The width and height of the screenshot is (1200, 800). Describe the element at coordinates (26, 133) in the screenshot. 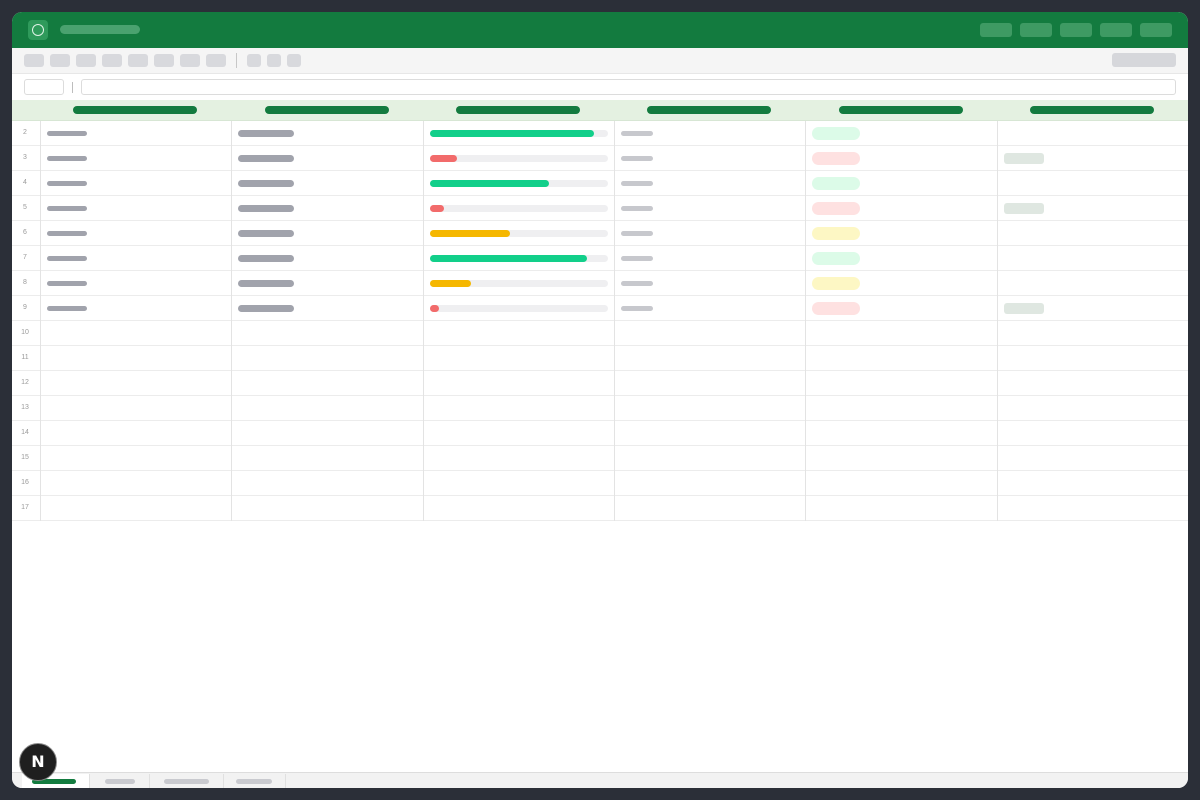

I see `row-number: 2` at that location.